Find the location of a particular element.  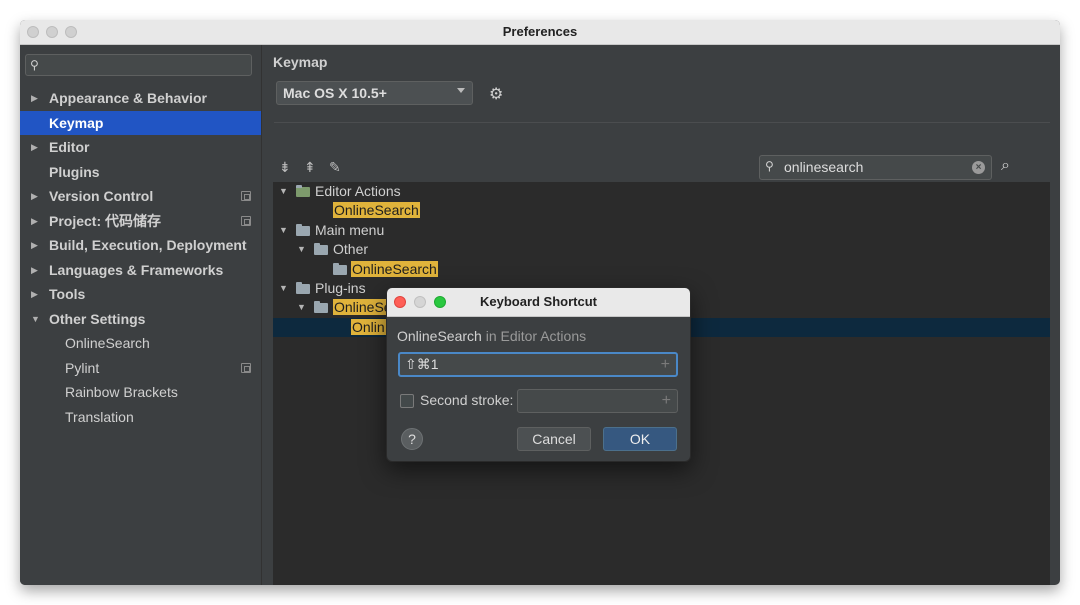

sidebar-item-label: Project: 代码储存 is located at coordinates (105, 220).